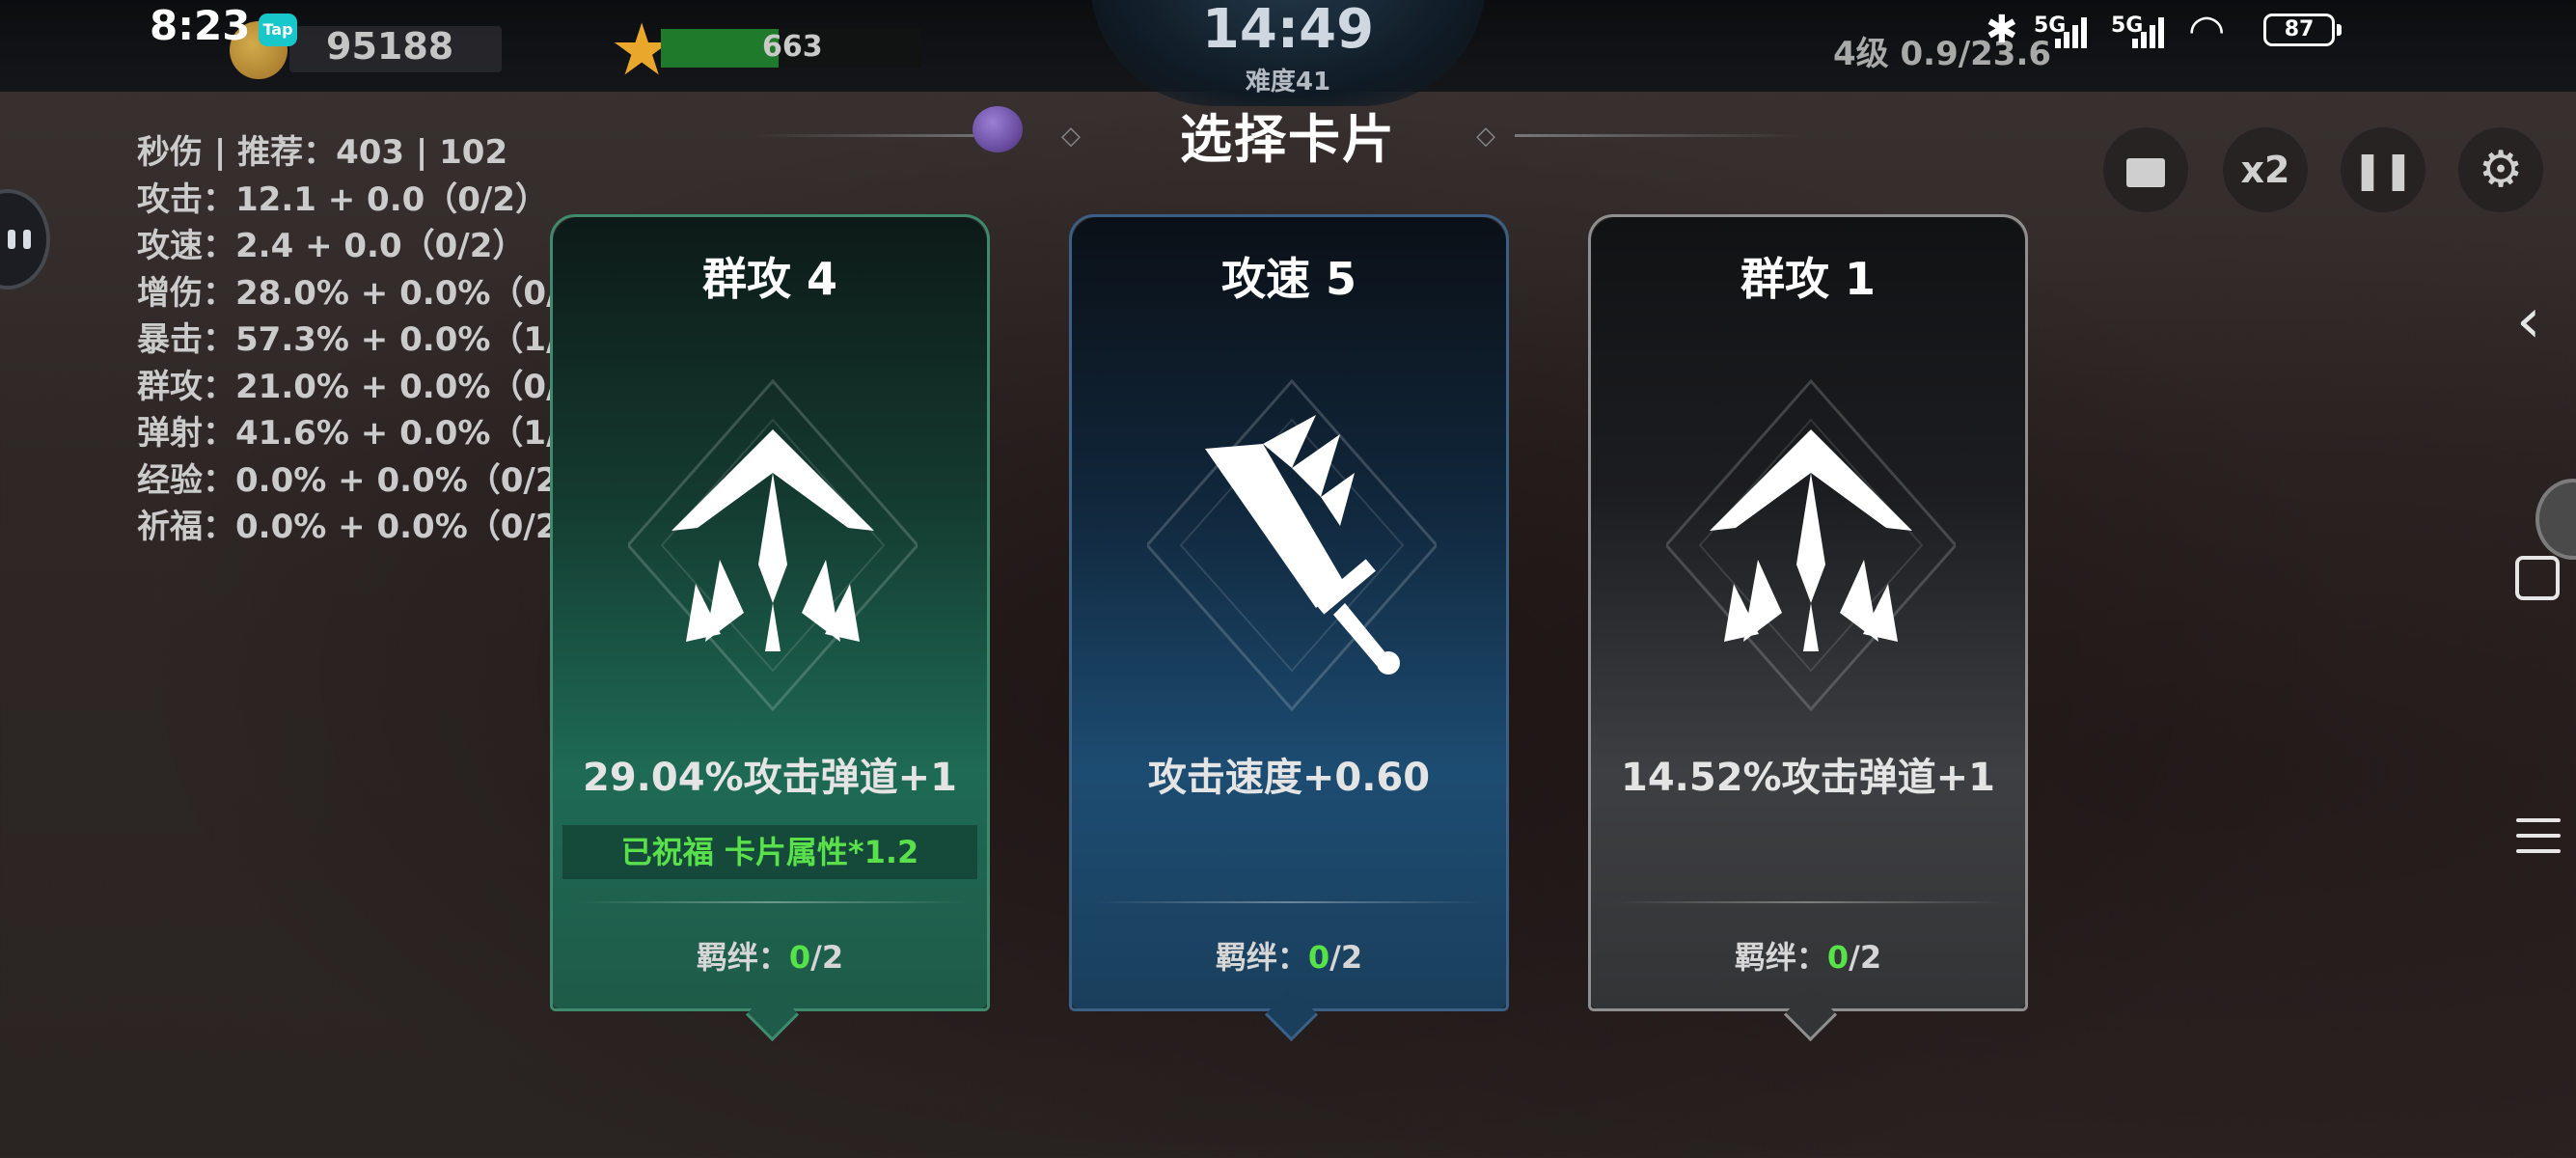 The width and height of the screenshot is (2576, 1158). What do you see at coordinates (720, 48) in the screenshot?
I see `xp-bar-fill` at bounding box center [720, 48].